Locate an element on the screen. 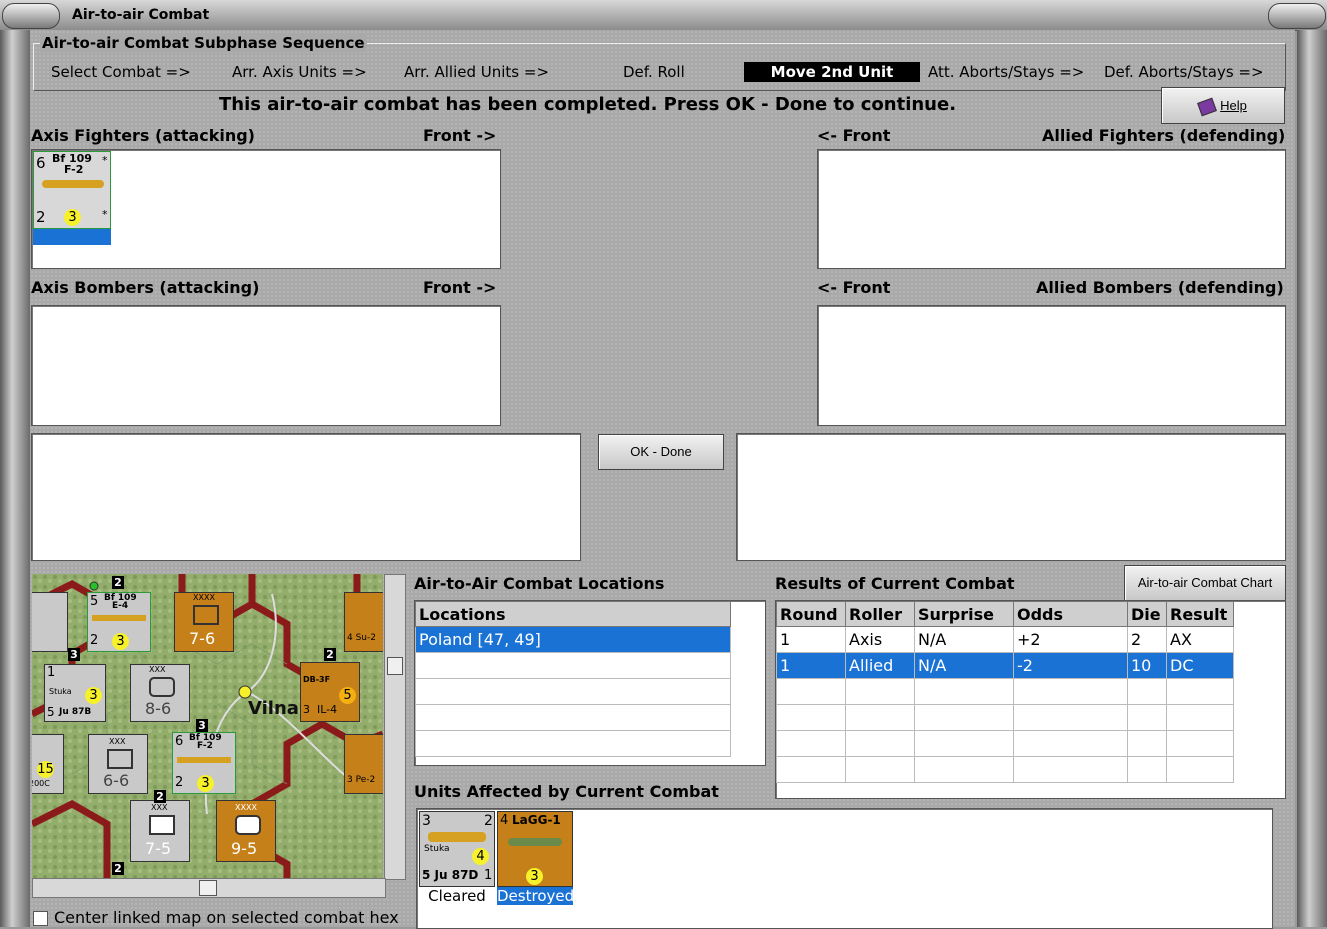  map-horizontal-scrollbar is located at coordinates (209, 888).